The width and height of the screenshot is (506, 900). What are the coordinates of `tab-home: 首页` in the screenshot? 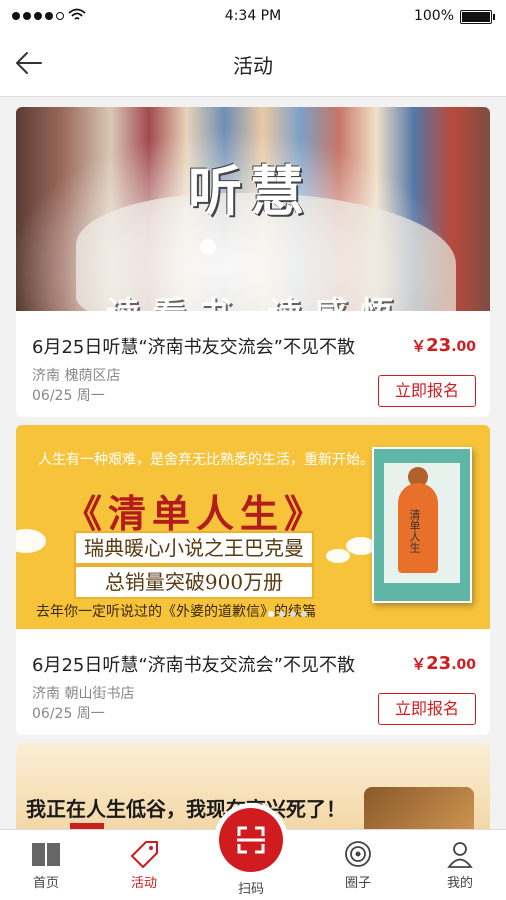 It's located at (46, 865).